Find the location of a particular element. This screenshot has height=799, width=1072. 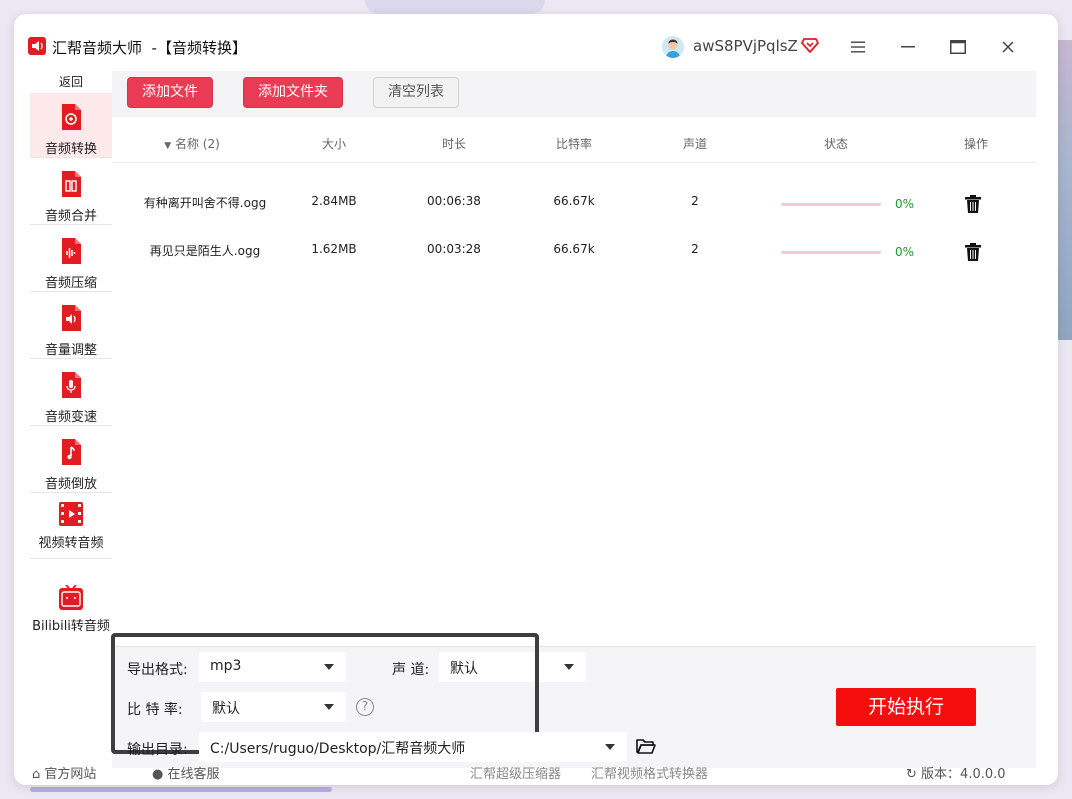

vip-diamond-icon is located at coordinates (810, 45).